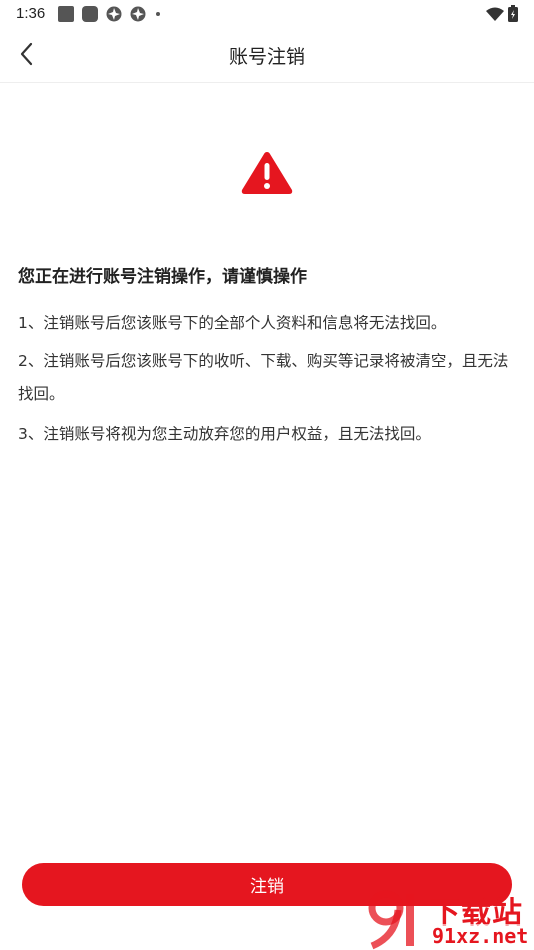 The height and width of the screenshot is (950, 534). What do you see at coordinates (158, 14) in the screenshot?
I see `more-notifications-dot` at bounding box center [158, 14].